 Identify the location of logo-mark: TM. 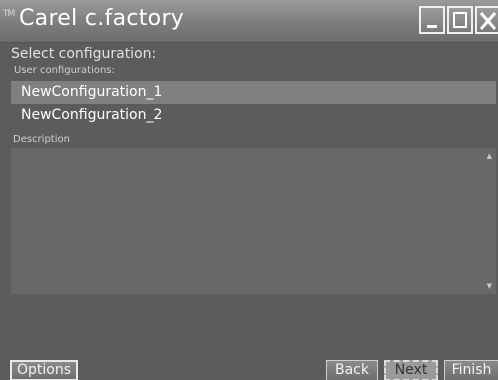
(9, 14).